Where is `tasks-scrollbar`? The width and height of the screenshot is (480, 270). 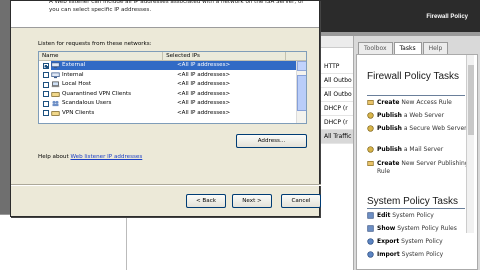 tasks-scrollbar is located at coordinates (470, 144).